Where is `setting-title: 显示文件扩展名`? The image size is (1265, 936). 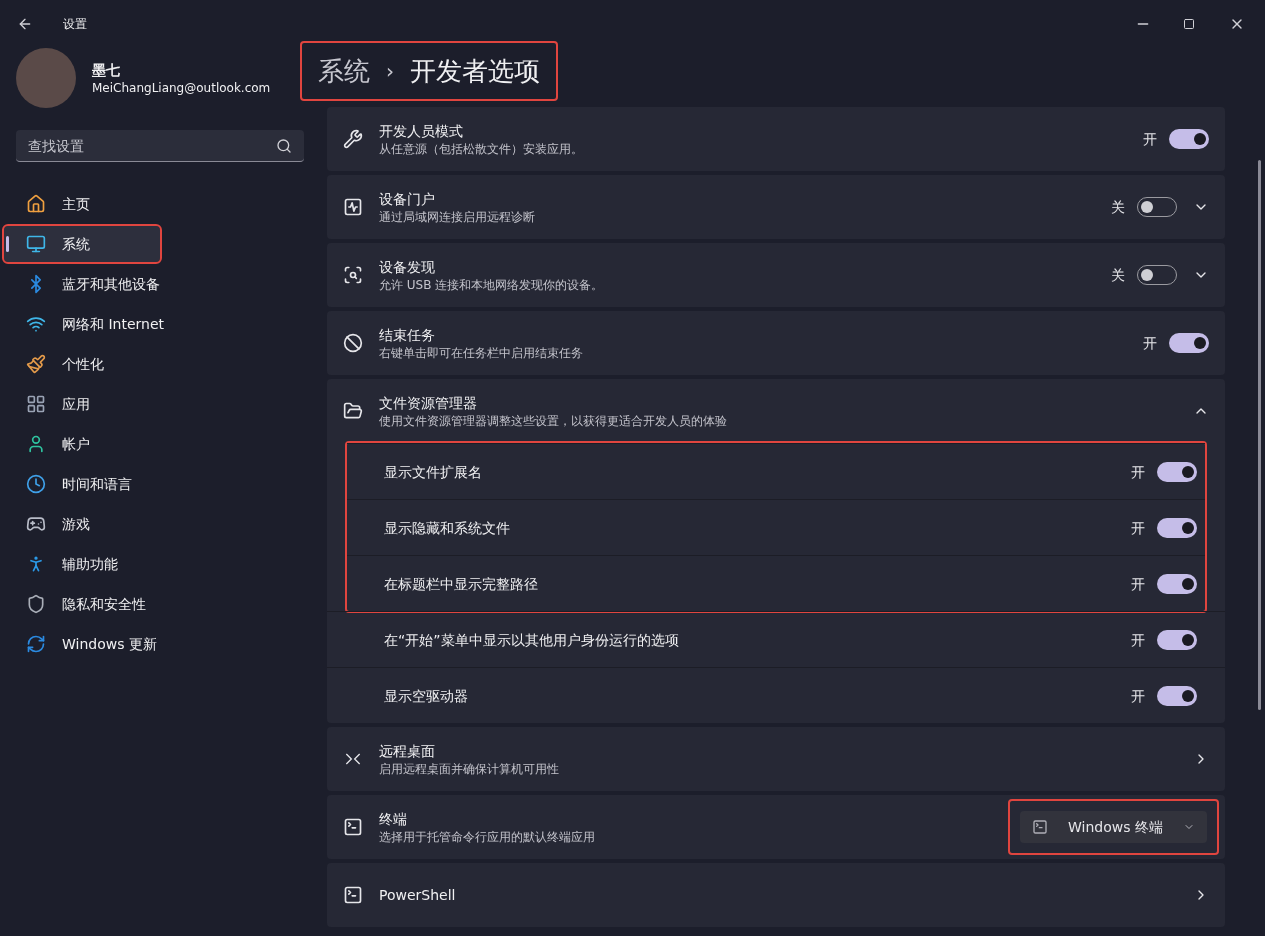
setting-title: 显示文件扩展名 is located at coordinates (433, 472).